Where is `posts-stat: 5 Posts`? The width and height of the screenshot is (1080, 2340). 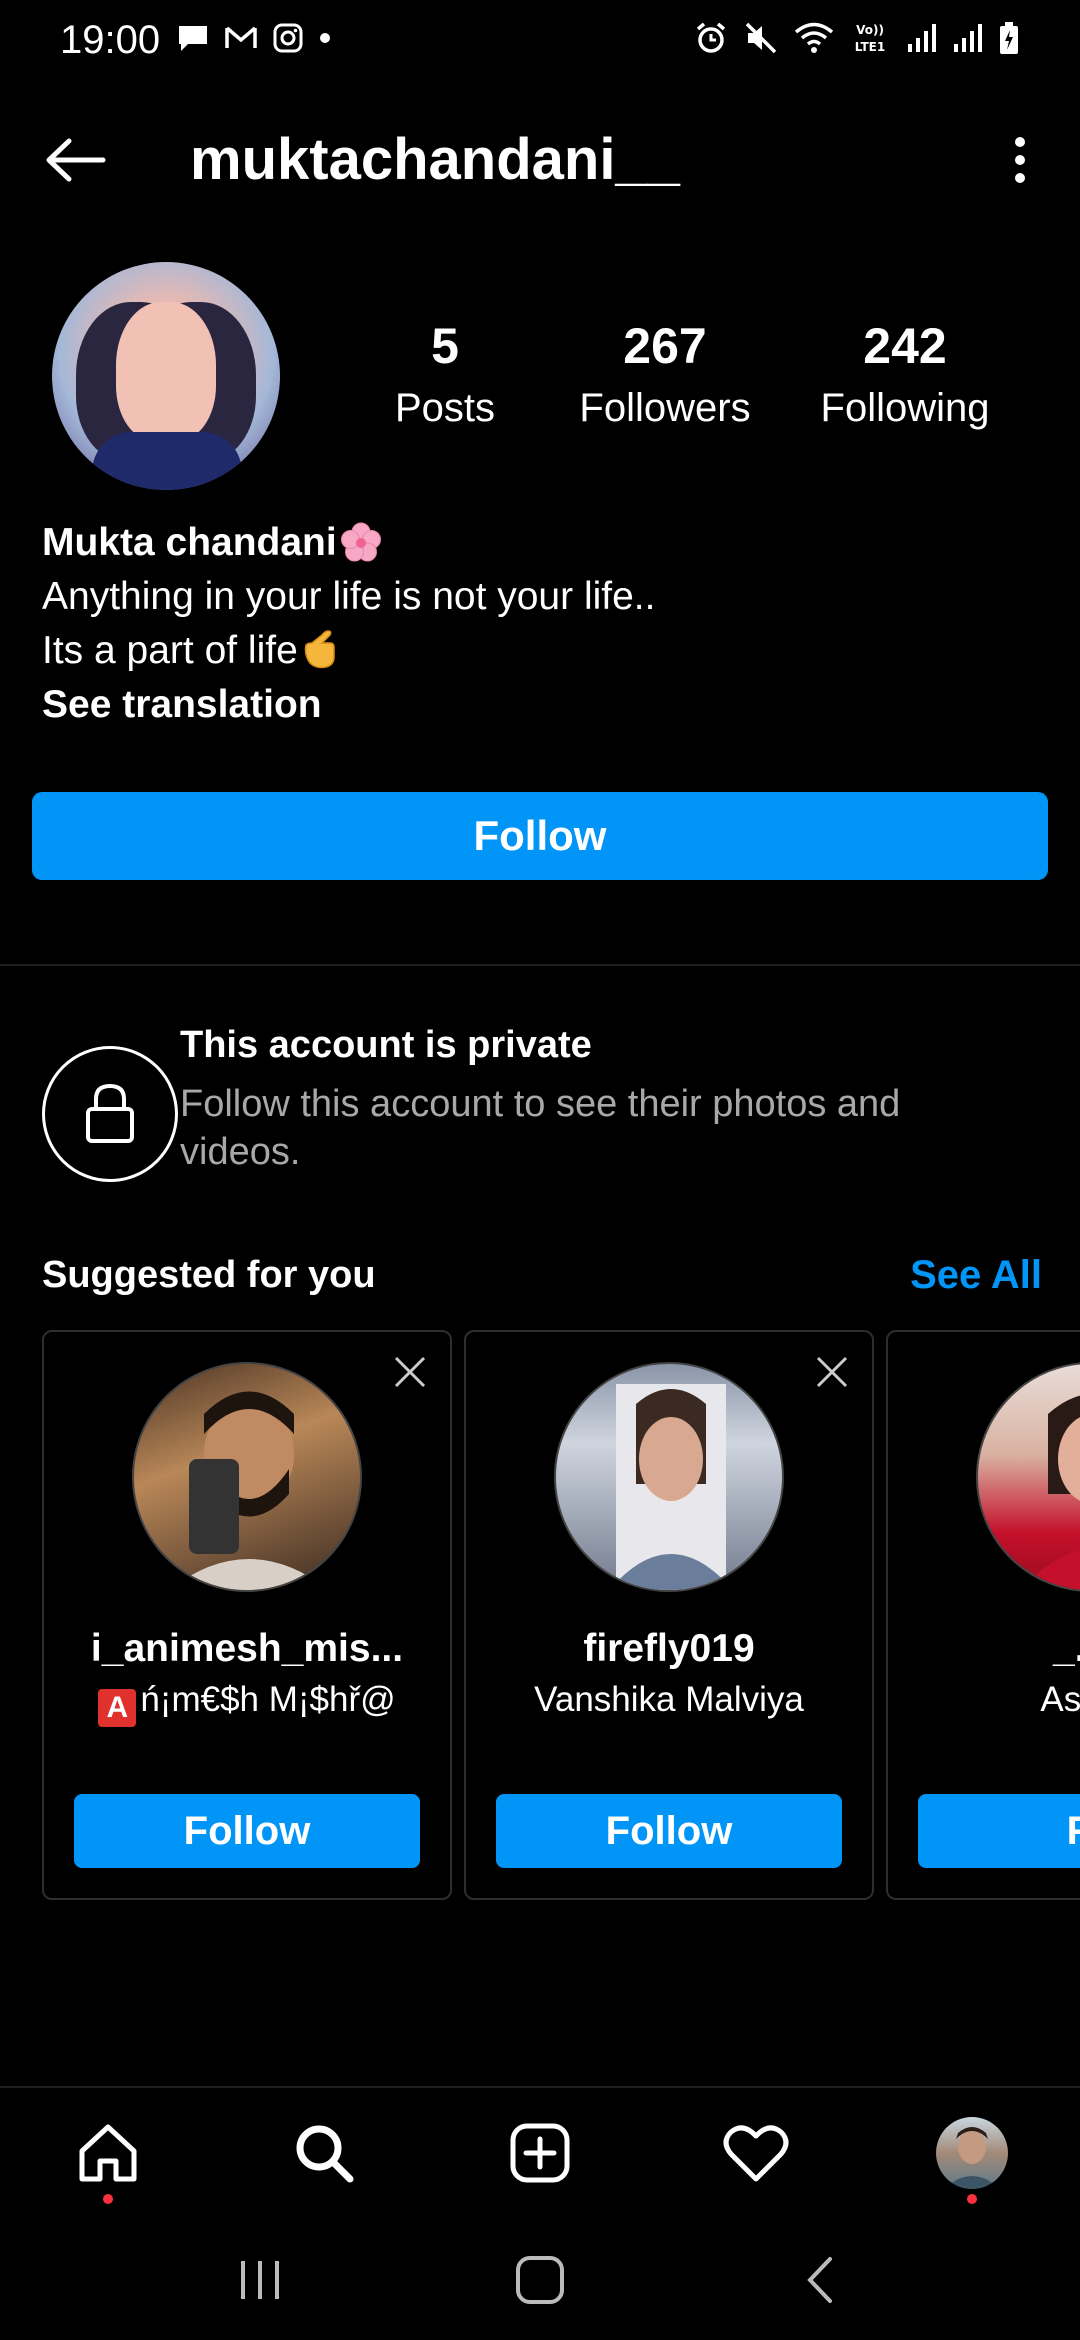
posts-stat: 5 Posts is located at coordinates (445, 376).